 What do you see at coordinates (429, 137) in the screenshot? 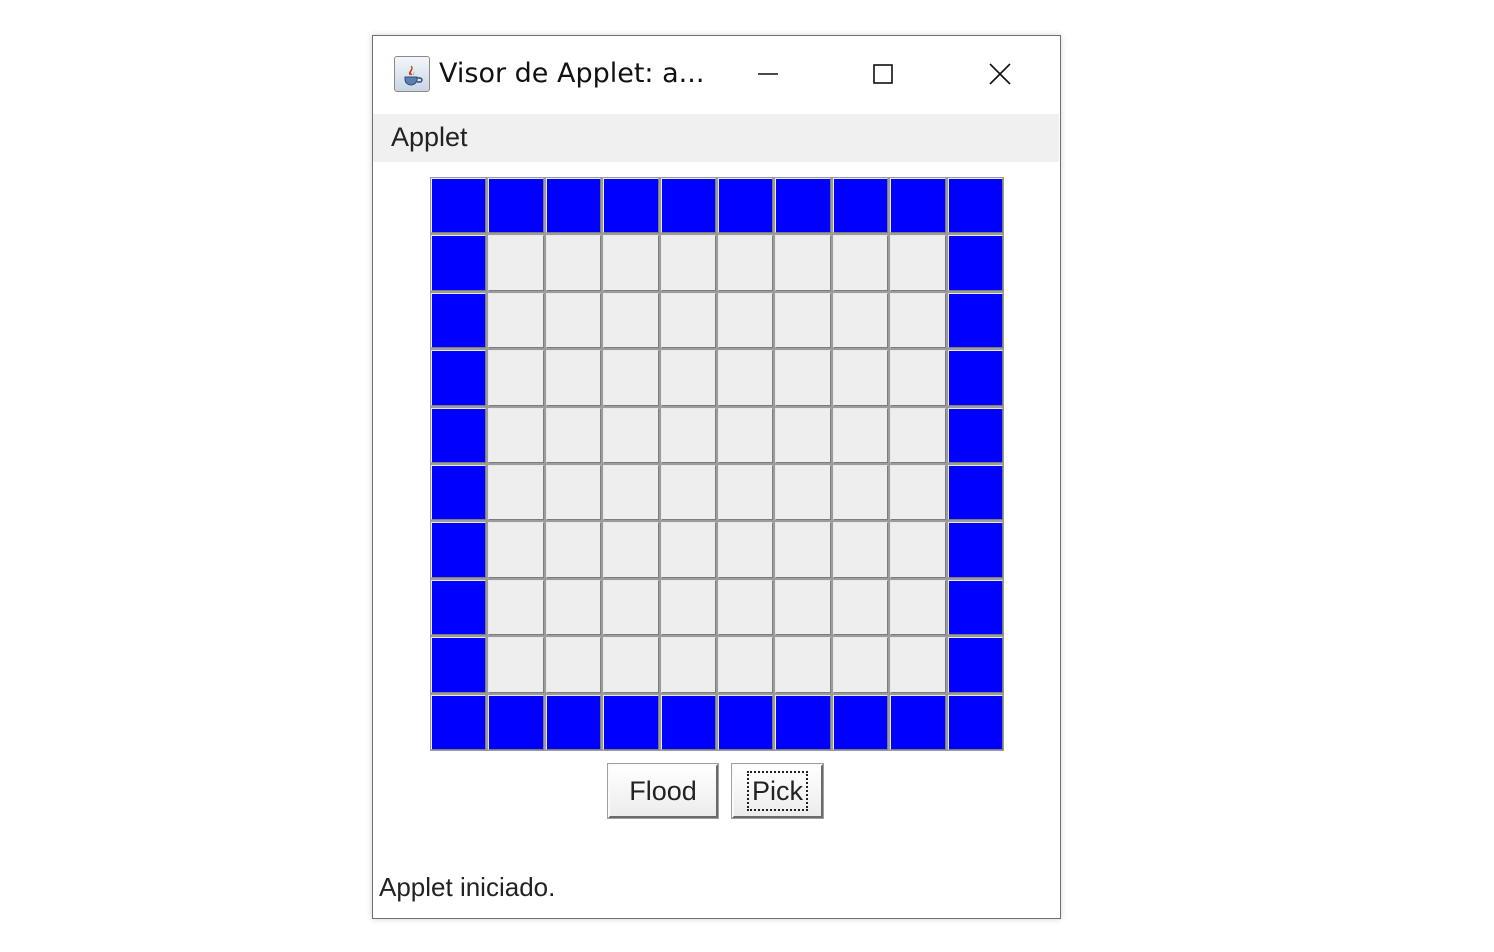
I see `menu-applet: Applet` at bounding box center [429, 137].